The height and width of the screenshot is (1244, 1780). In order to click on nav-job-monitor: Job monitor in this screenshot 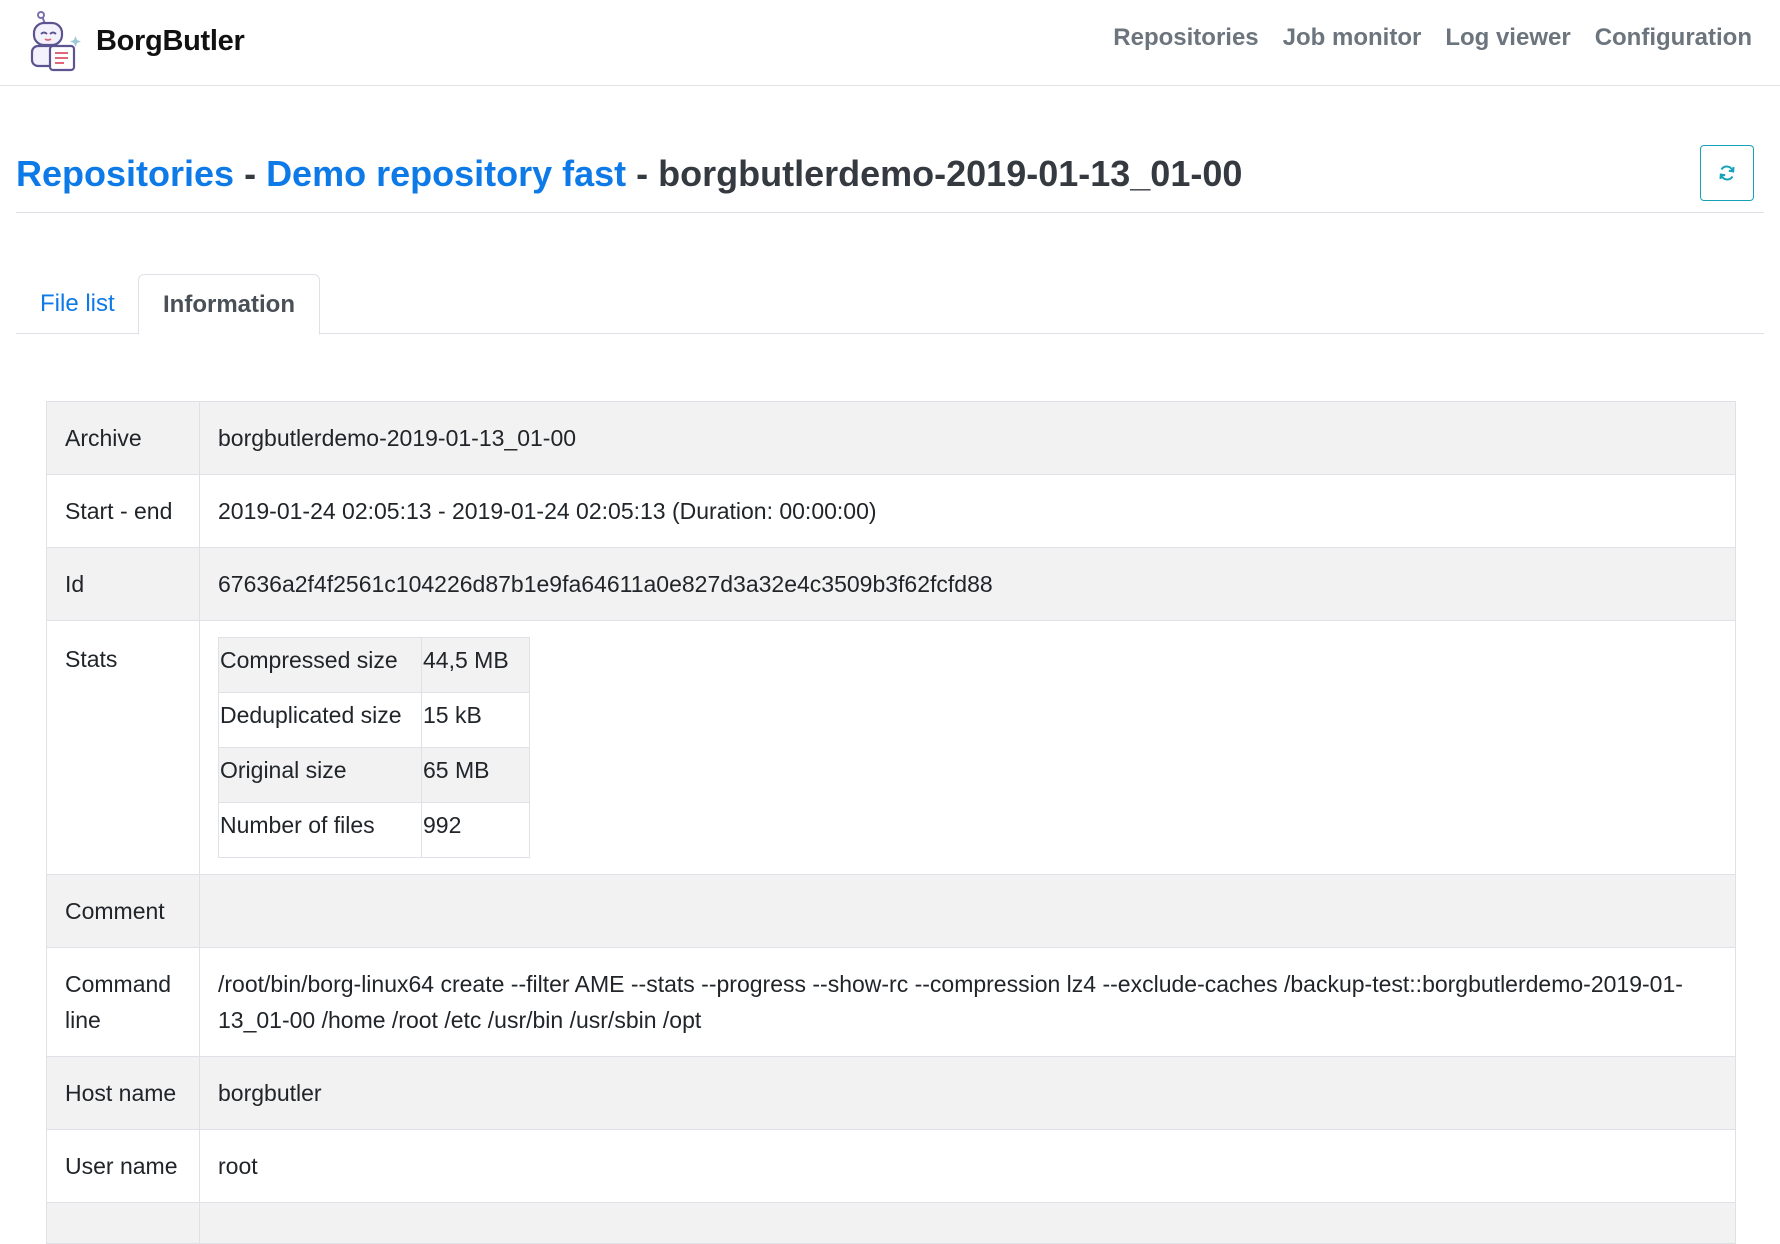, I will do `click(1352, 38)`.